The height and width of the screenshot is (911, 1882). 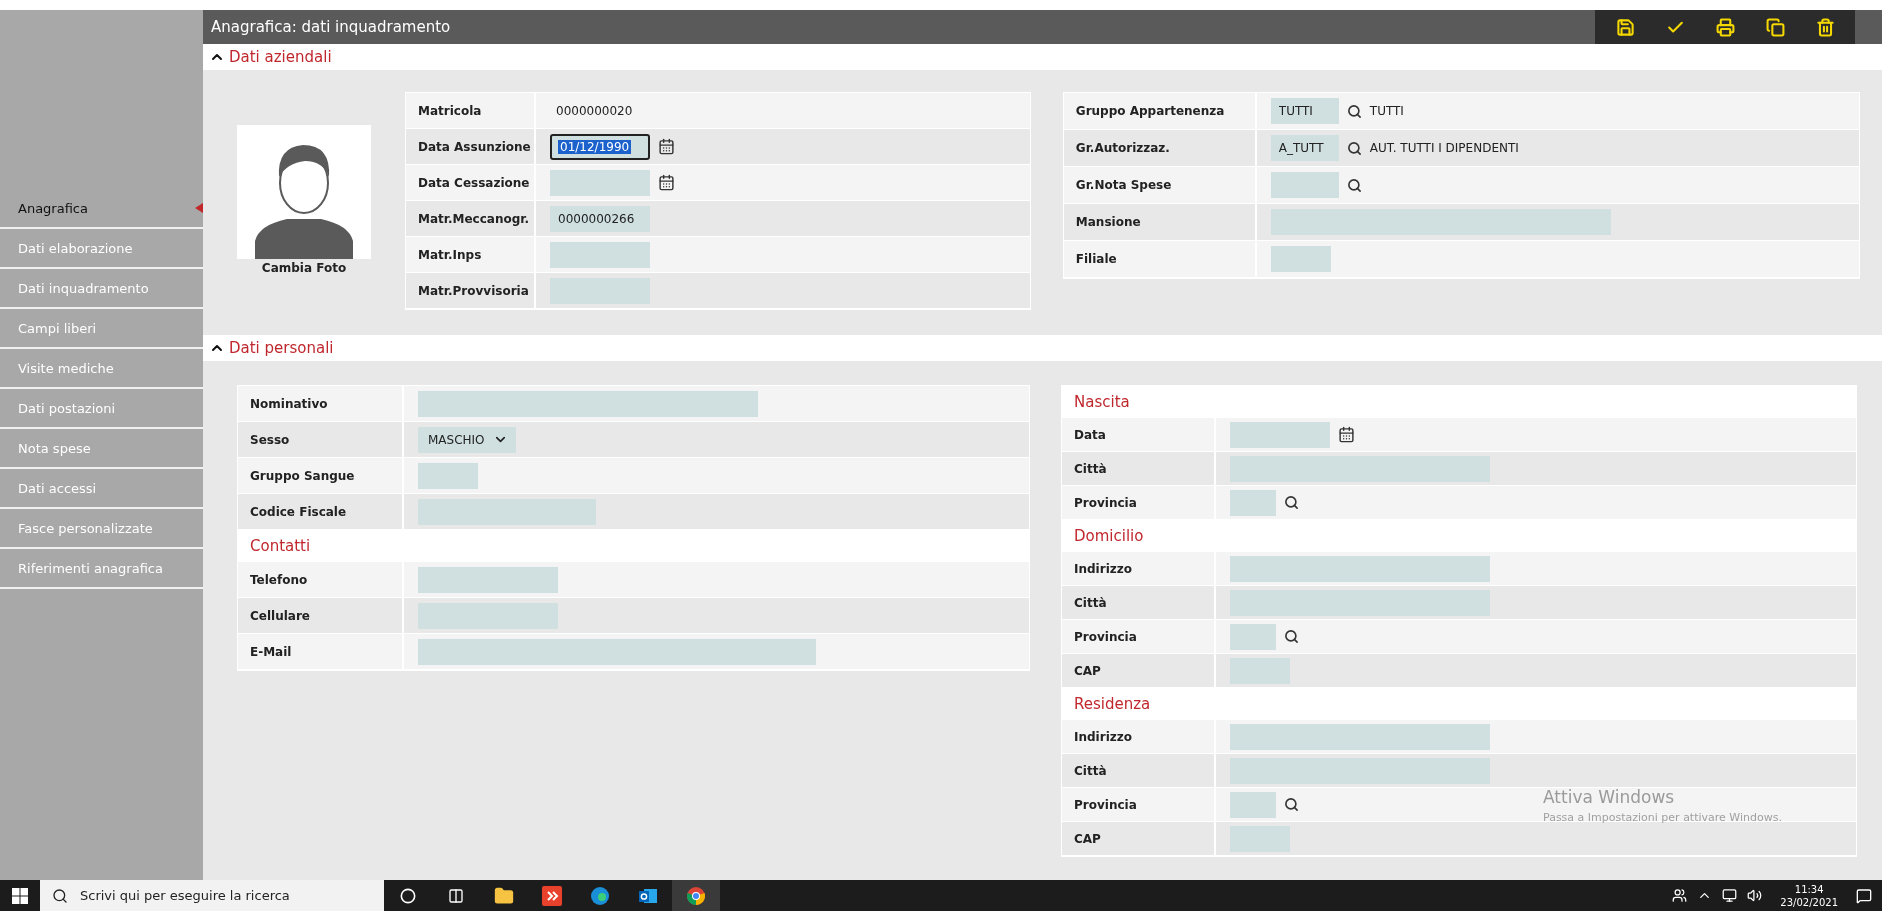 What do you see at coordinates (1662, 817) in the screenshot?
I see `activation-message: Passa a Impostazioni per attivare Windows.` at bounding box center [1662, 817].